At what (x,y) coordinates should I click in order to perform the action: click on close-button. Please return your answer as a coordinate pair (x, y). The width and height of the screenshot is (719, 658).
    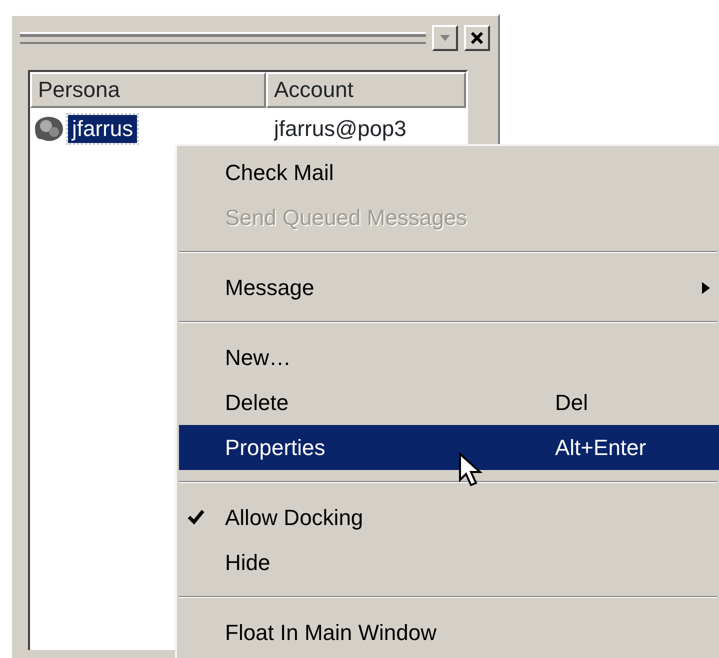
    Looking at the image, I should click on (477, 38).